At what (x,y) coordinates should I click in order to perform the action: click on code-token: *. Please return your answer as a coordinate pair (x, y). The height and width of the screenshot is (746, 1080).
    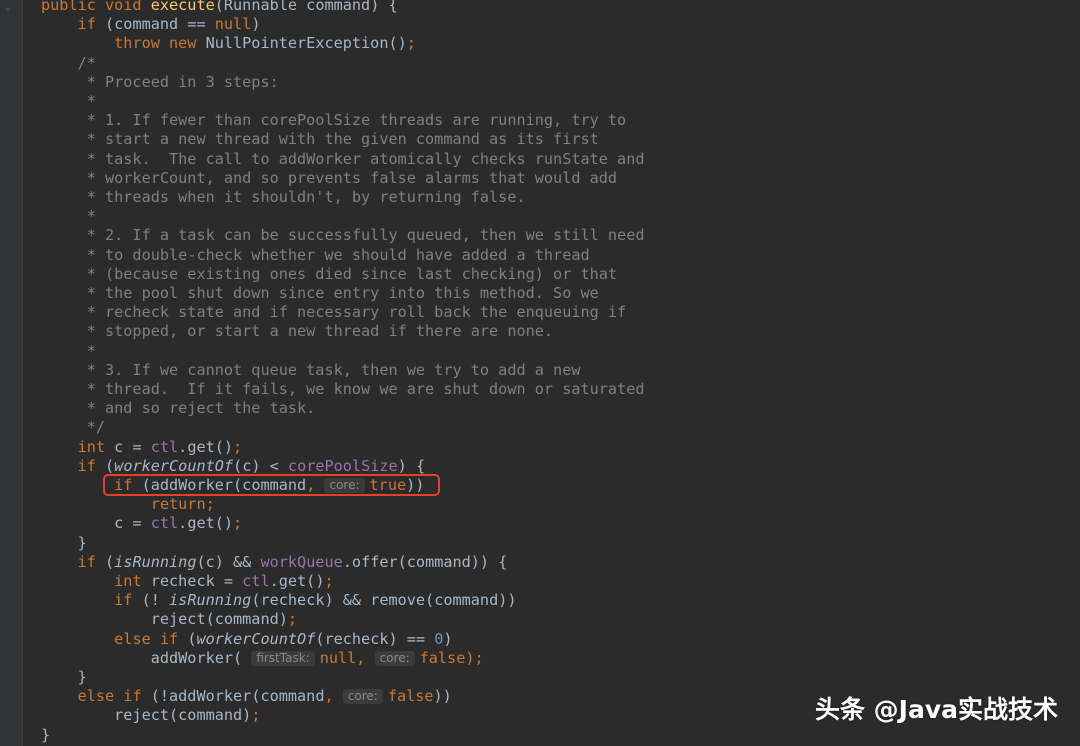
    Looking at the image, I should click on (68, 101).